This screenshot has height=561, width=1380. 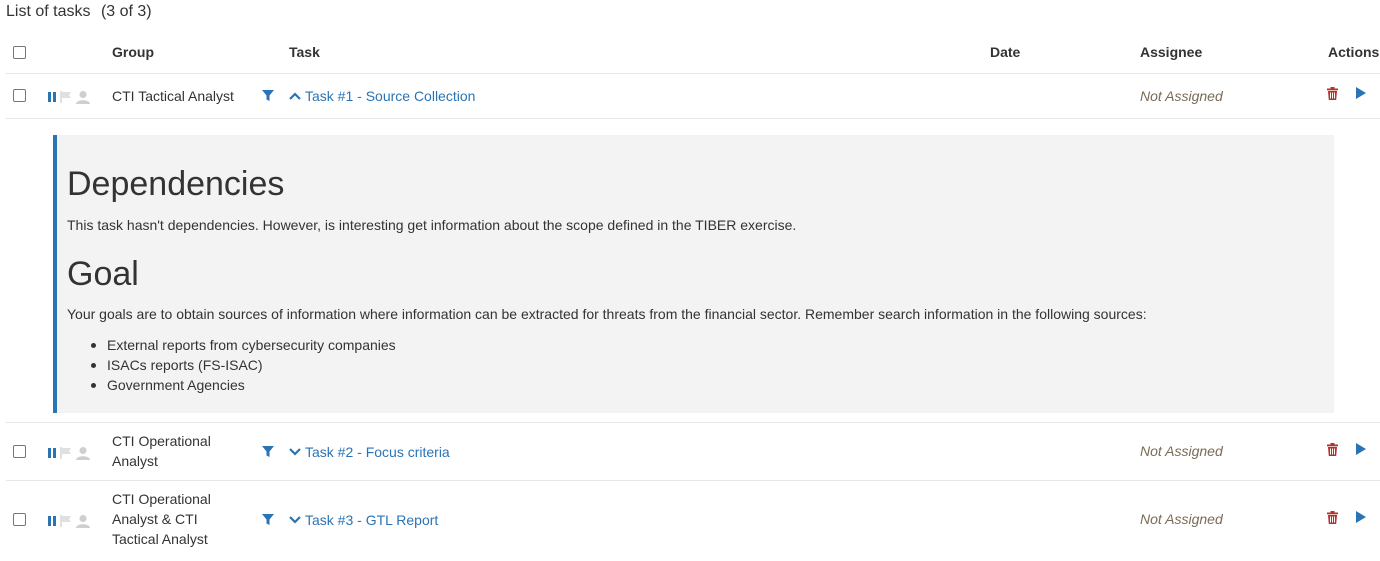 What do you see at coordinates (160, 539) in the screenshot?
I see `group-line: Tactical Analyst` at bounding box center [160, 539].